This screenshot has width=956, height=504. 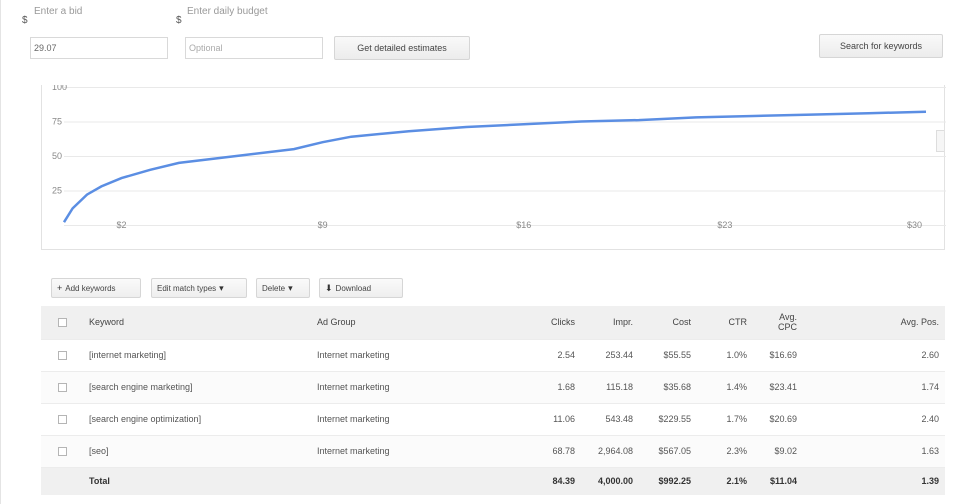 What do you see at coordinates (197, 354) in the screenshot?
I see `keyword-cell: [internet marketing]` at bounding box center [197, 354].